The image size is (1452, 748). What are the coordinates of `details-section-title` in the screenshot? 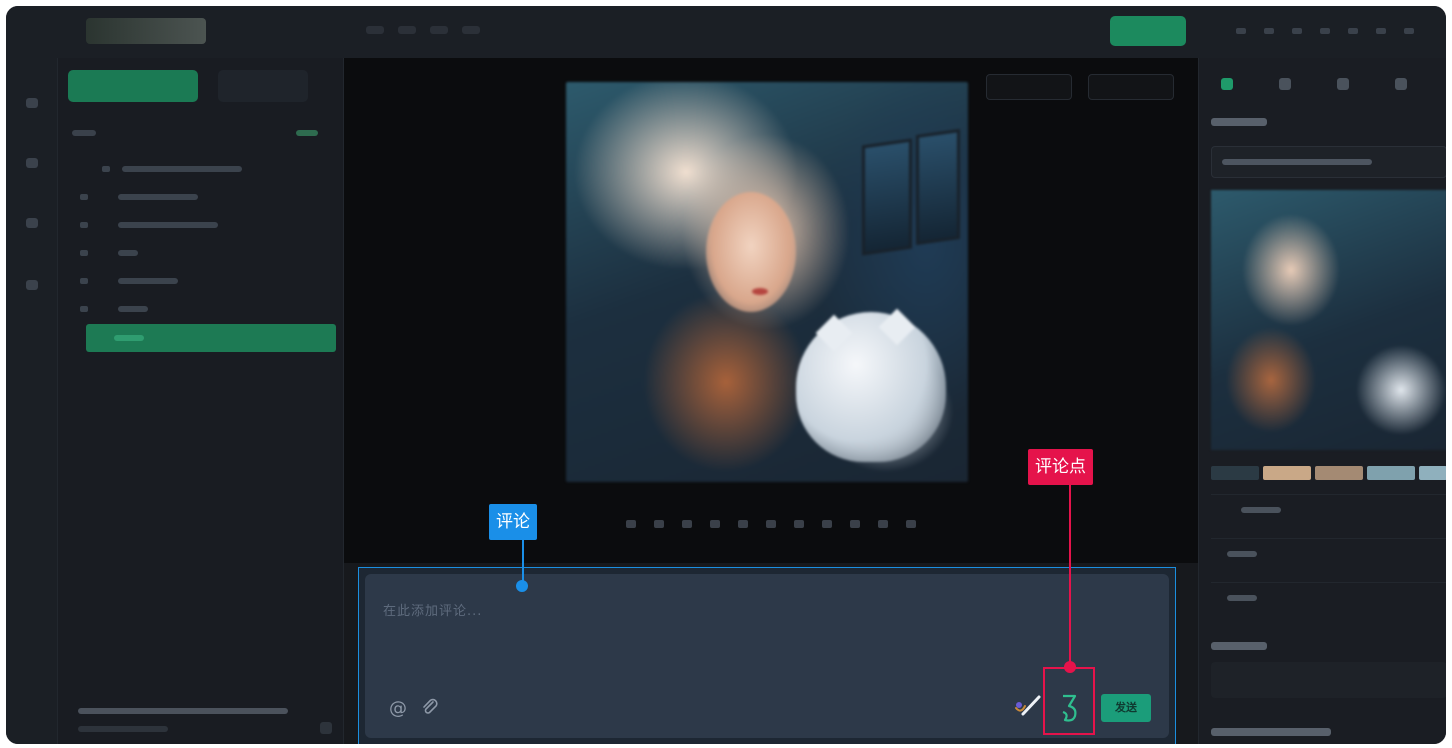 It's located at (1239, 646).